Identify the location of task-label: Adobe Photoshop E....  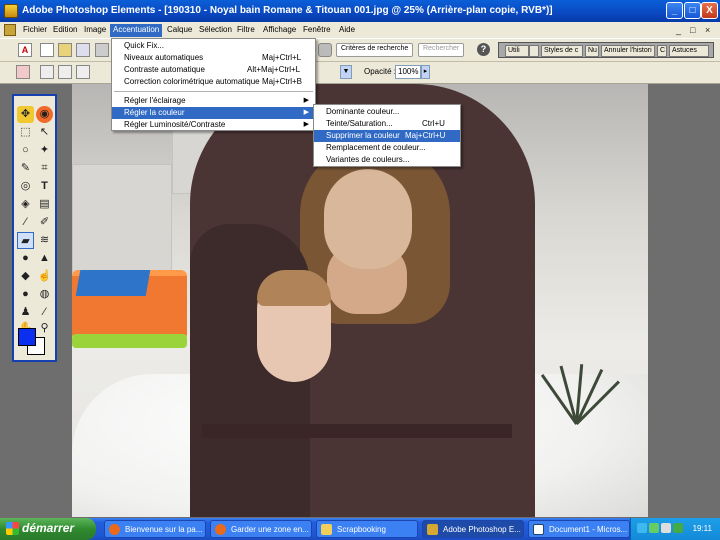
(482, 529).